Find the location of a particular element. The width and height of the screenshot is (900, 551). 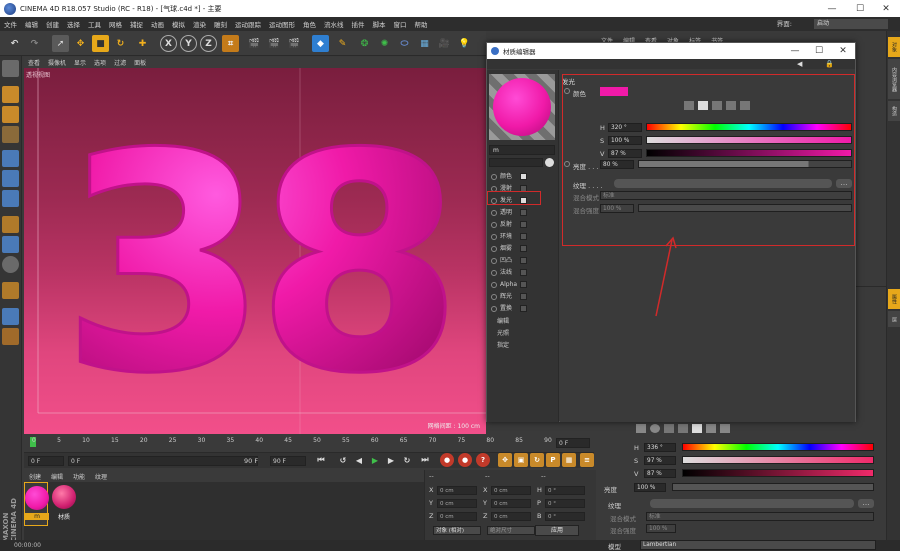

vp-menu-filter: 过滤 is located at coordinates (120, 62).